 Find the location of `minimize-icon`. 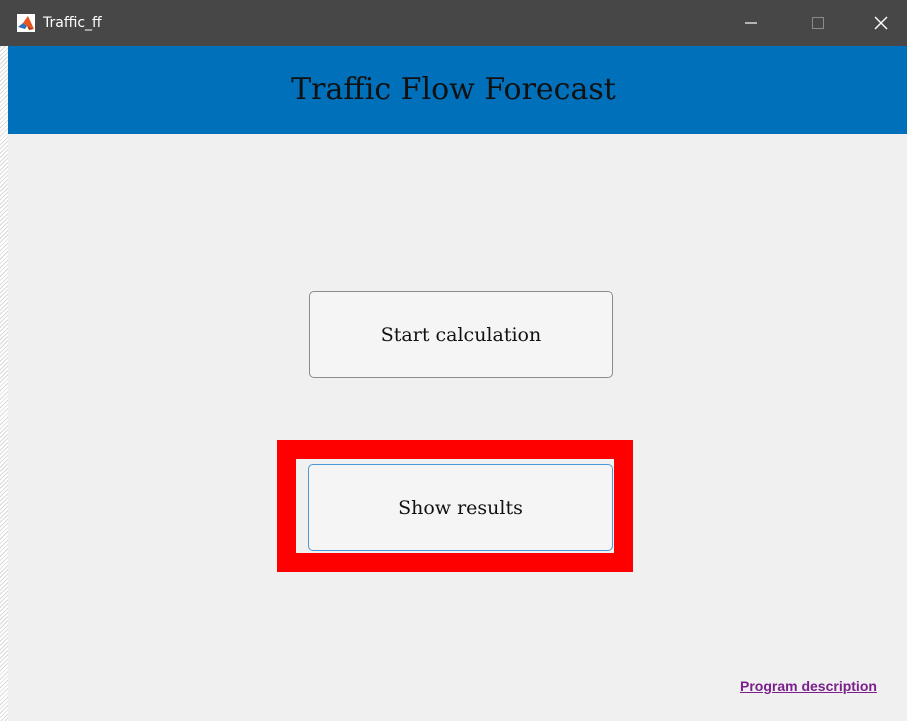

minimize-icon is located at coordinates (751, 23).